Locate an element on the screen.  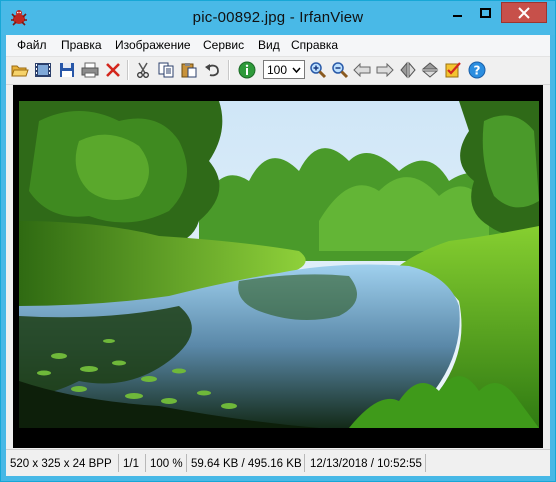
help-button: ? is located at coordinates (477, 70).